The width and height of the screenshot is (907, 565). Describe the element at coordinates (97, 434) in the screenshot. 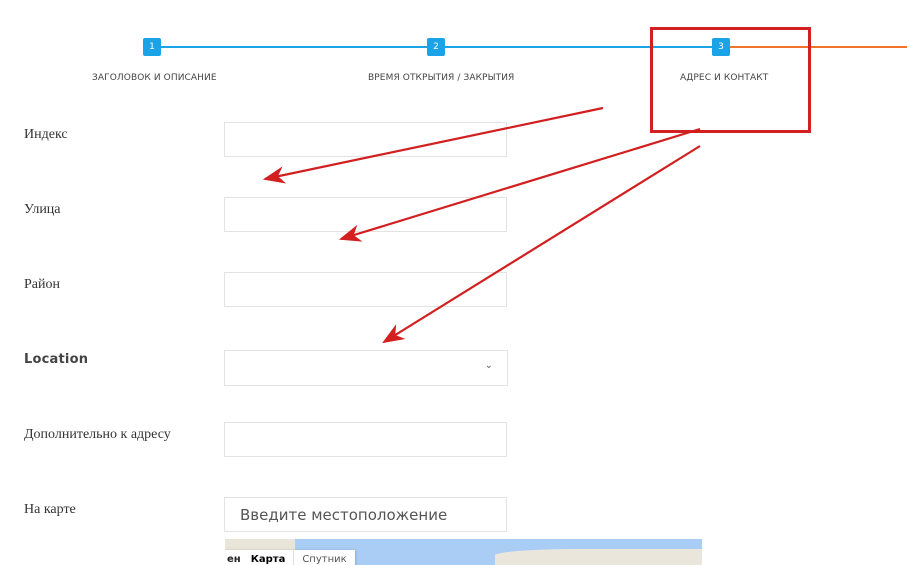

I see `additional-address-label: Дополнительно к адресу` at that location.